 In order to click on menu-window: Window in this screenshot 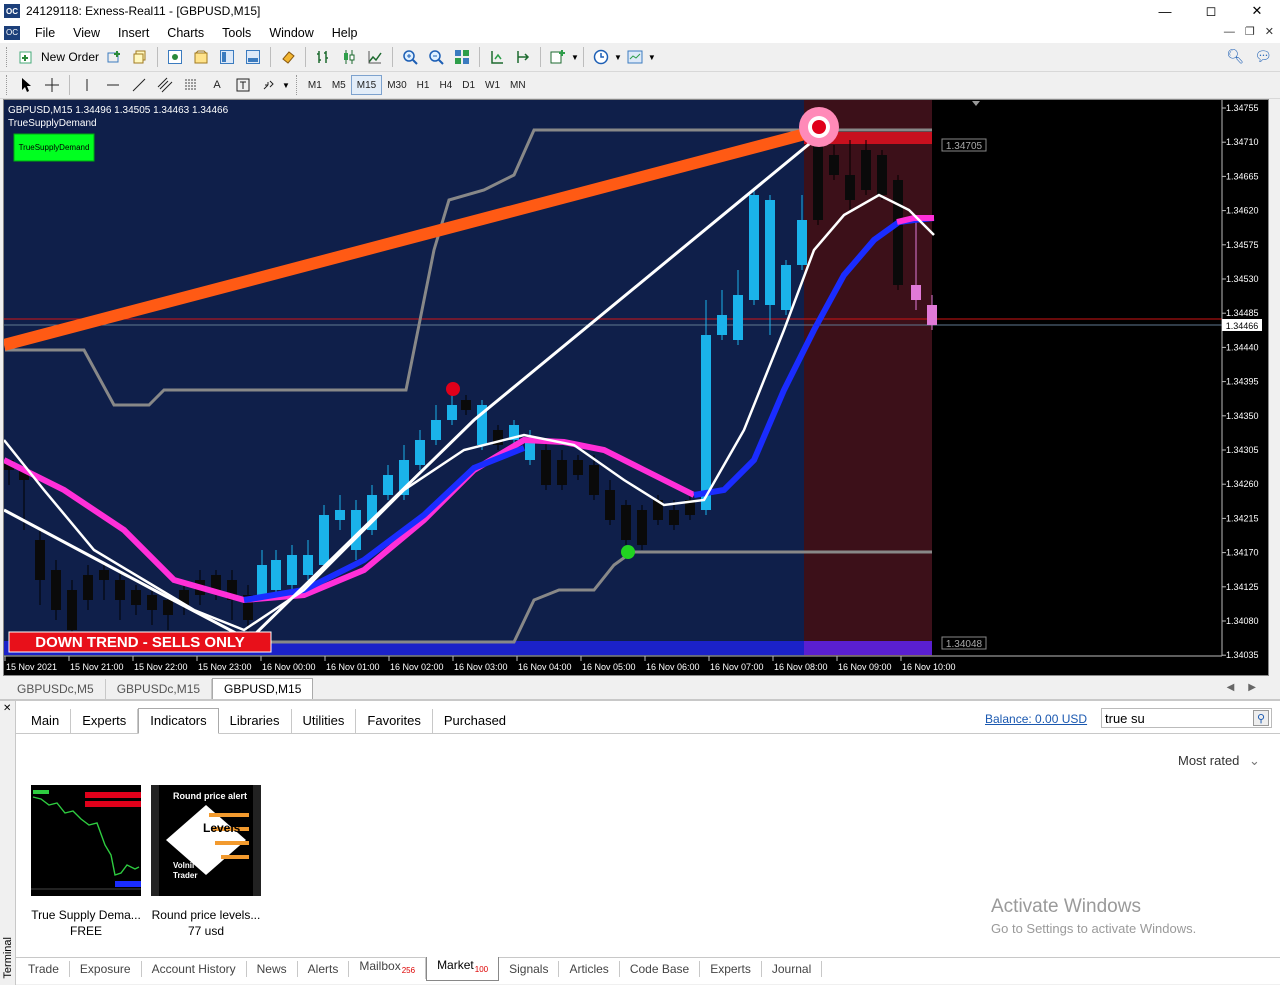, I will do `click(291, 33)`.